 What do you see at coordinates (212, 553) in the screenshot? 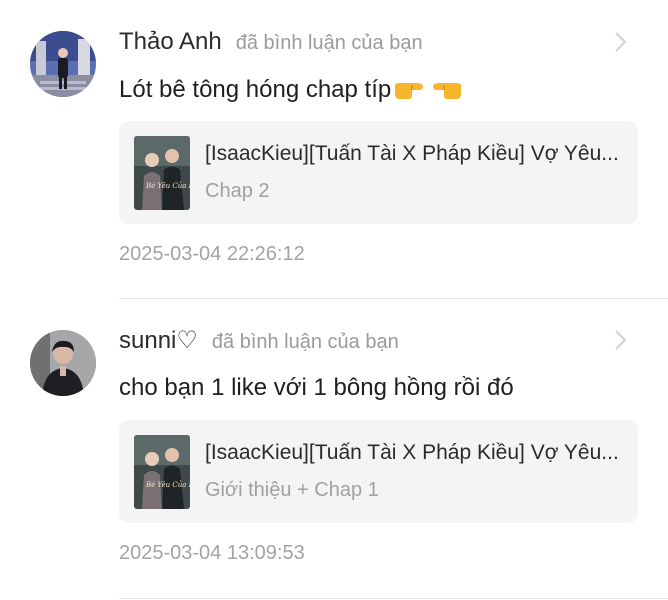
I see `timestamp: 2025-03-04 13:09:53` at bounding box center [212, 553].